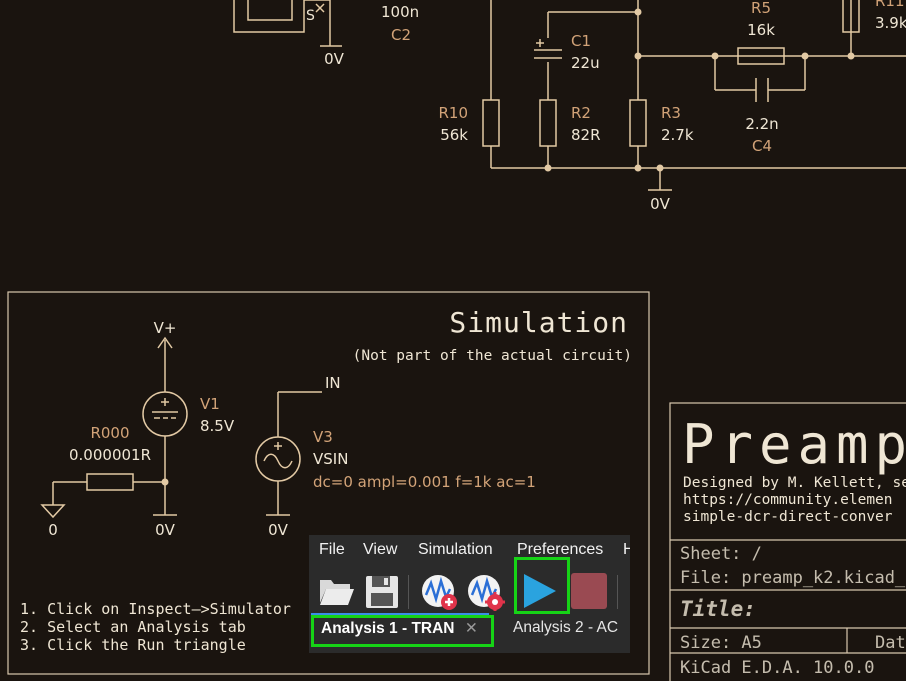  I want to click on c2-value: 100n, so click(400, 12).